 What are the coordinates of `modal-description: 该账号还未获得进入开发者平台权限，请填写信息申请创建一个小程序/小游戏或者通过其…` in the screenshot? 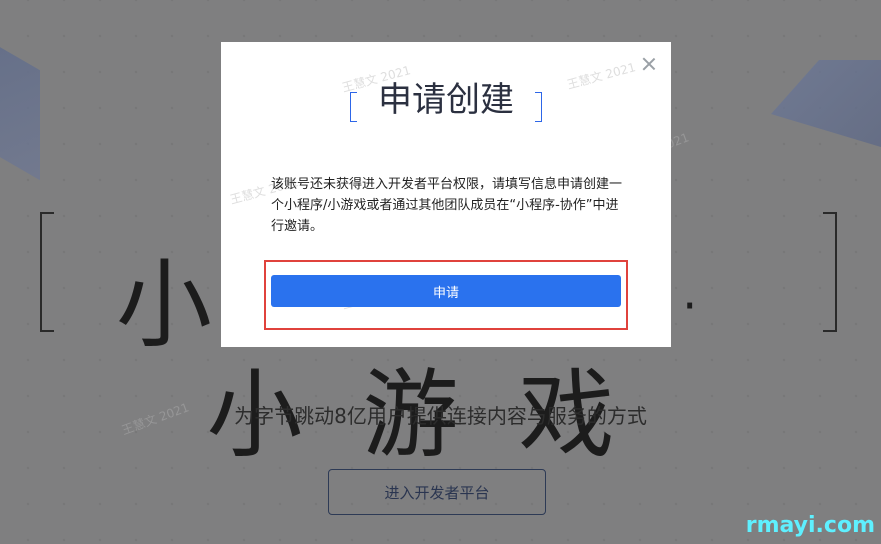 It's located at (447, 205).